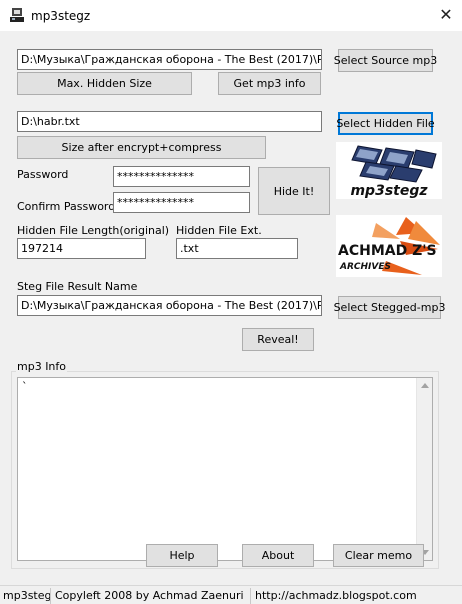  I want to click on hidden-length-label: Hidden File Length(original), so click(93, 230).